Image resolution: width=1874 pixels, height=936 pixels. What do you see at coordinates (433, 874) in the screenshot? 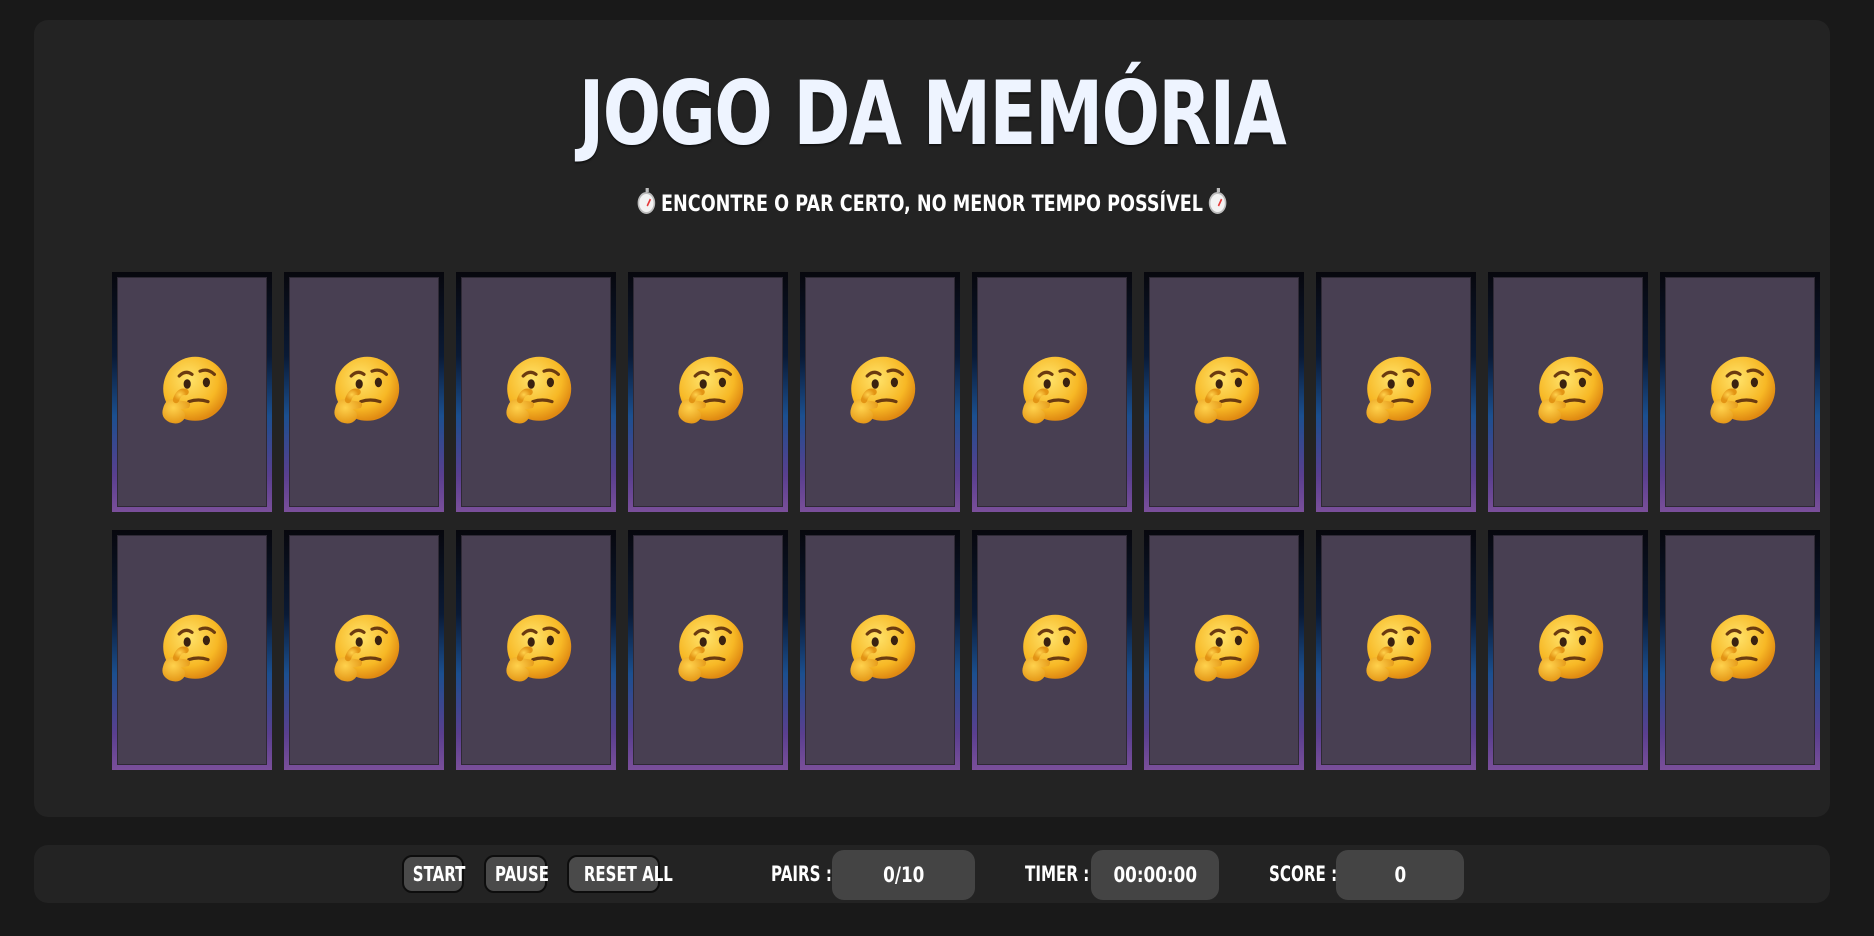
I see `start-button: START` at bounding box center [433, 874].